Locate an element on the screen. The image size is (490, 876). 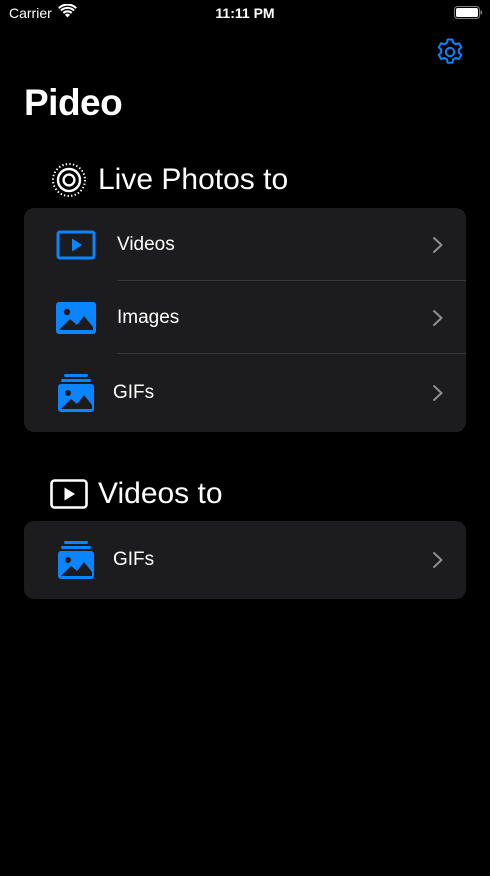
page-title: Pideo is located at coordinates (73, 102).